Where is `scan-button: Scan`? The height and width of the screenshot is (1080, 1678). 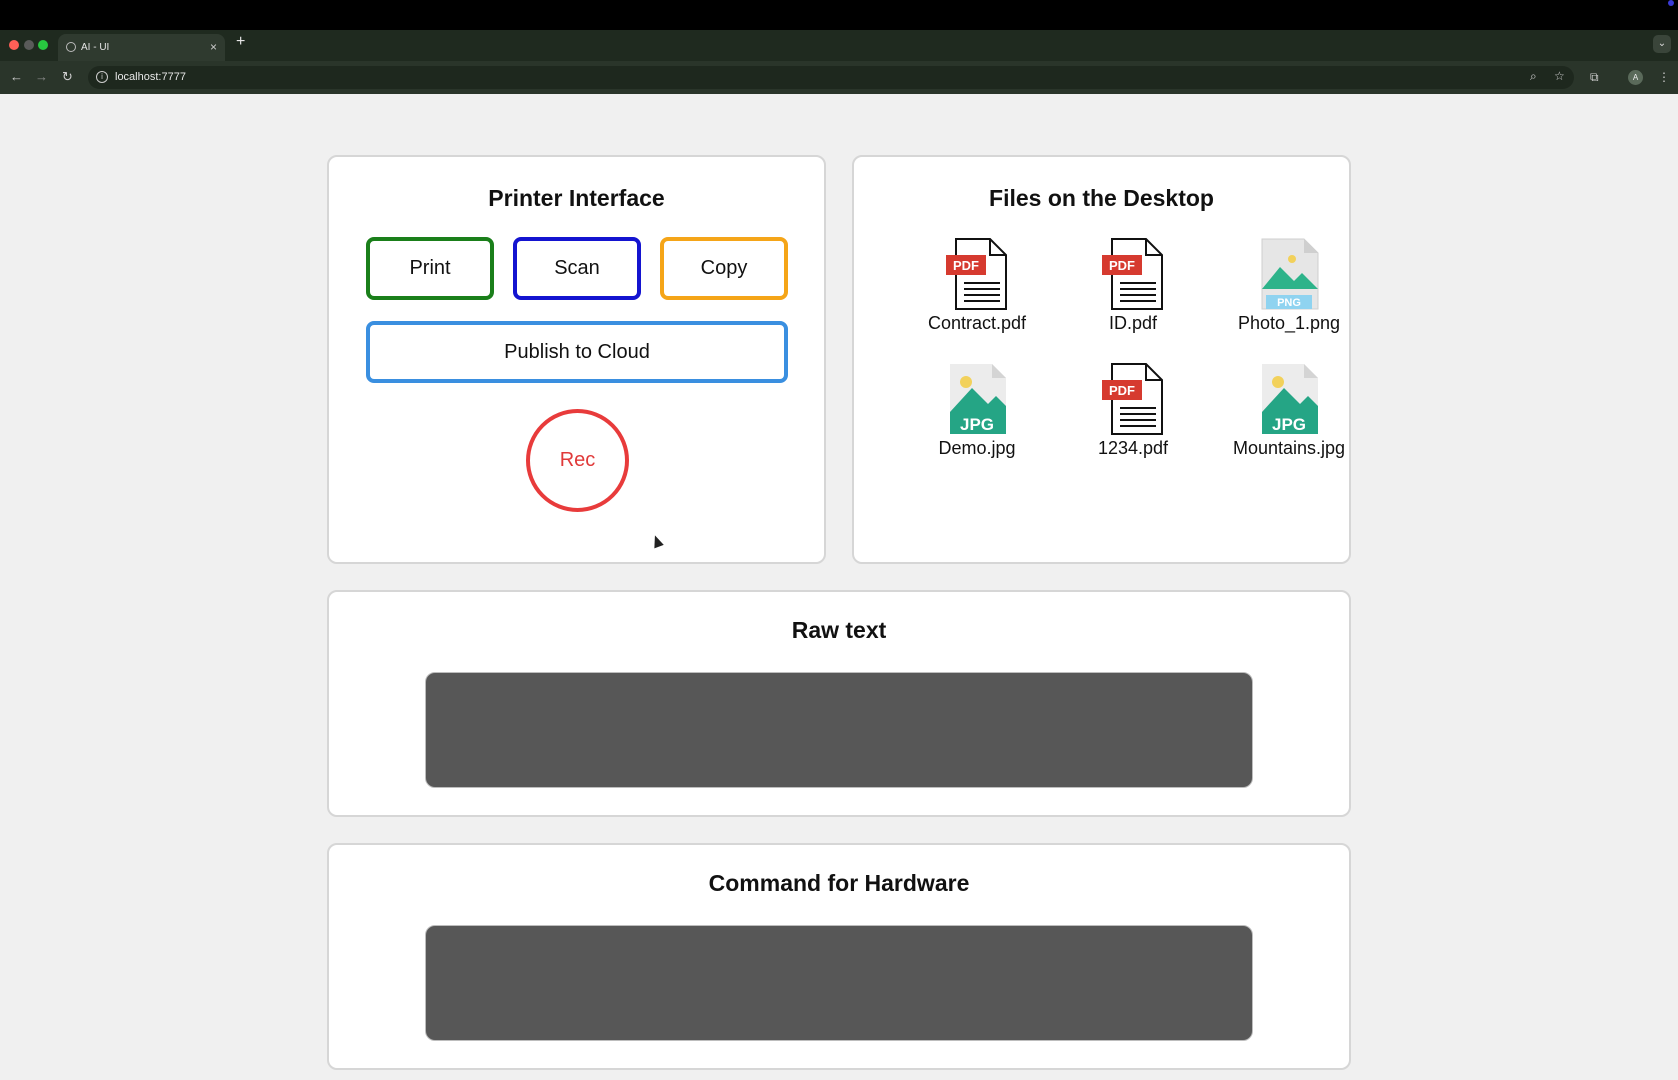
scan-button: Scan is located at coordinates (577, 268).